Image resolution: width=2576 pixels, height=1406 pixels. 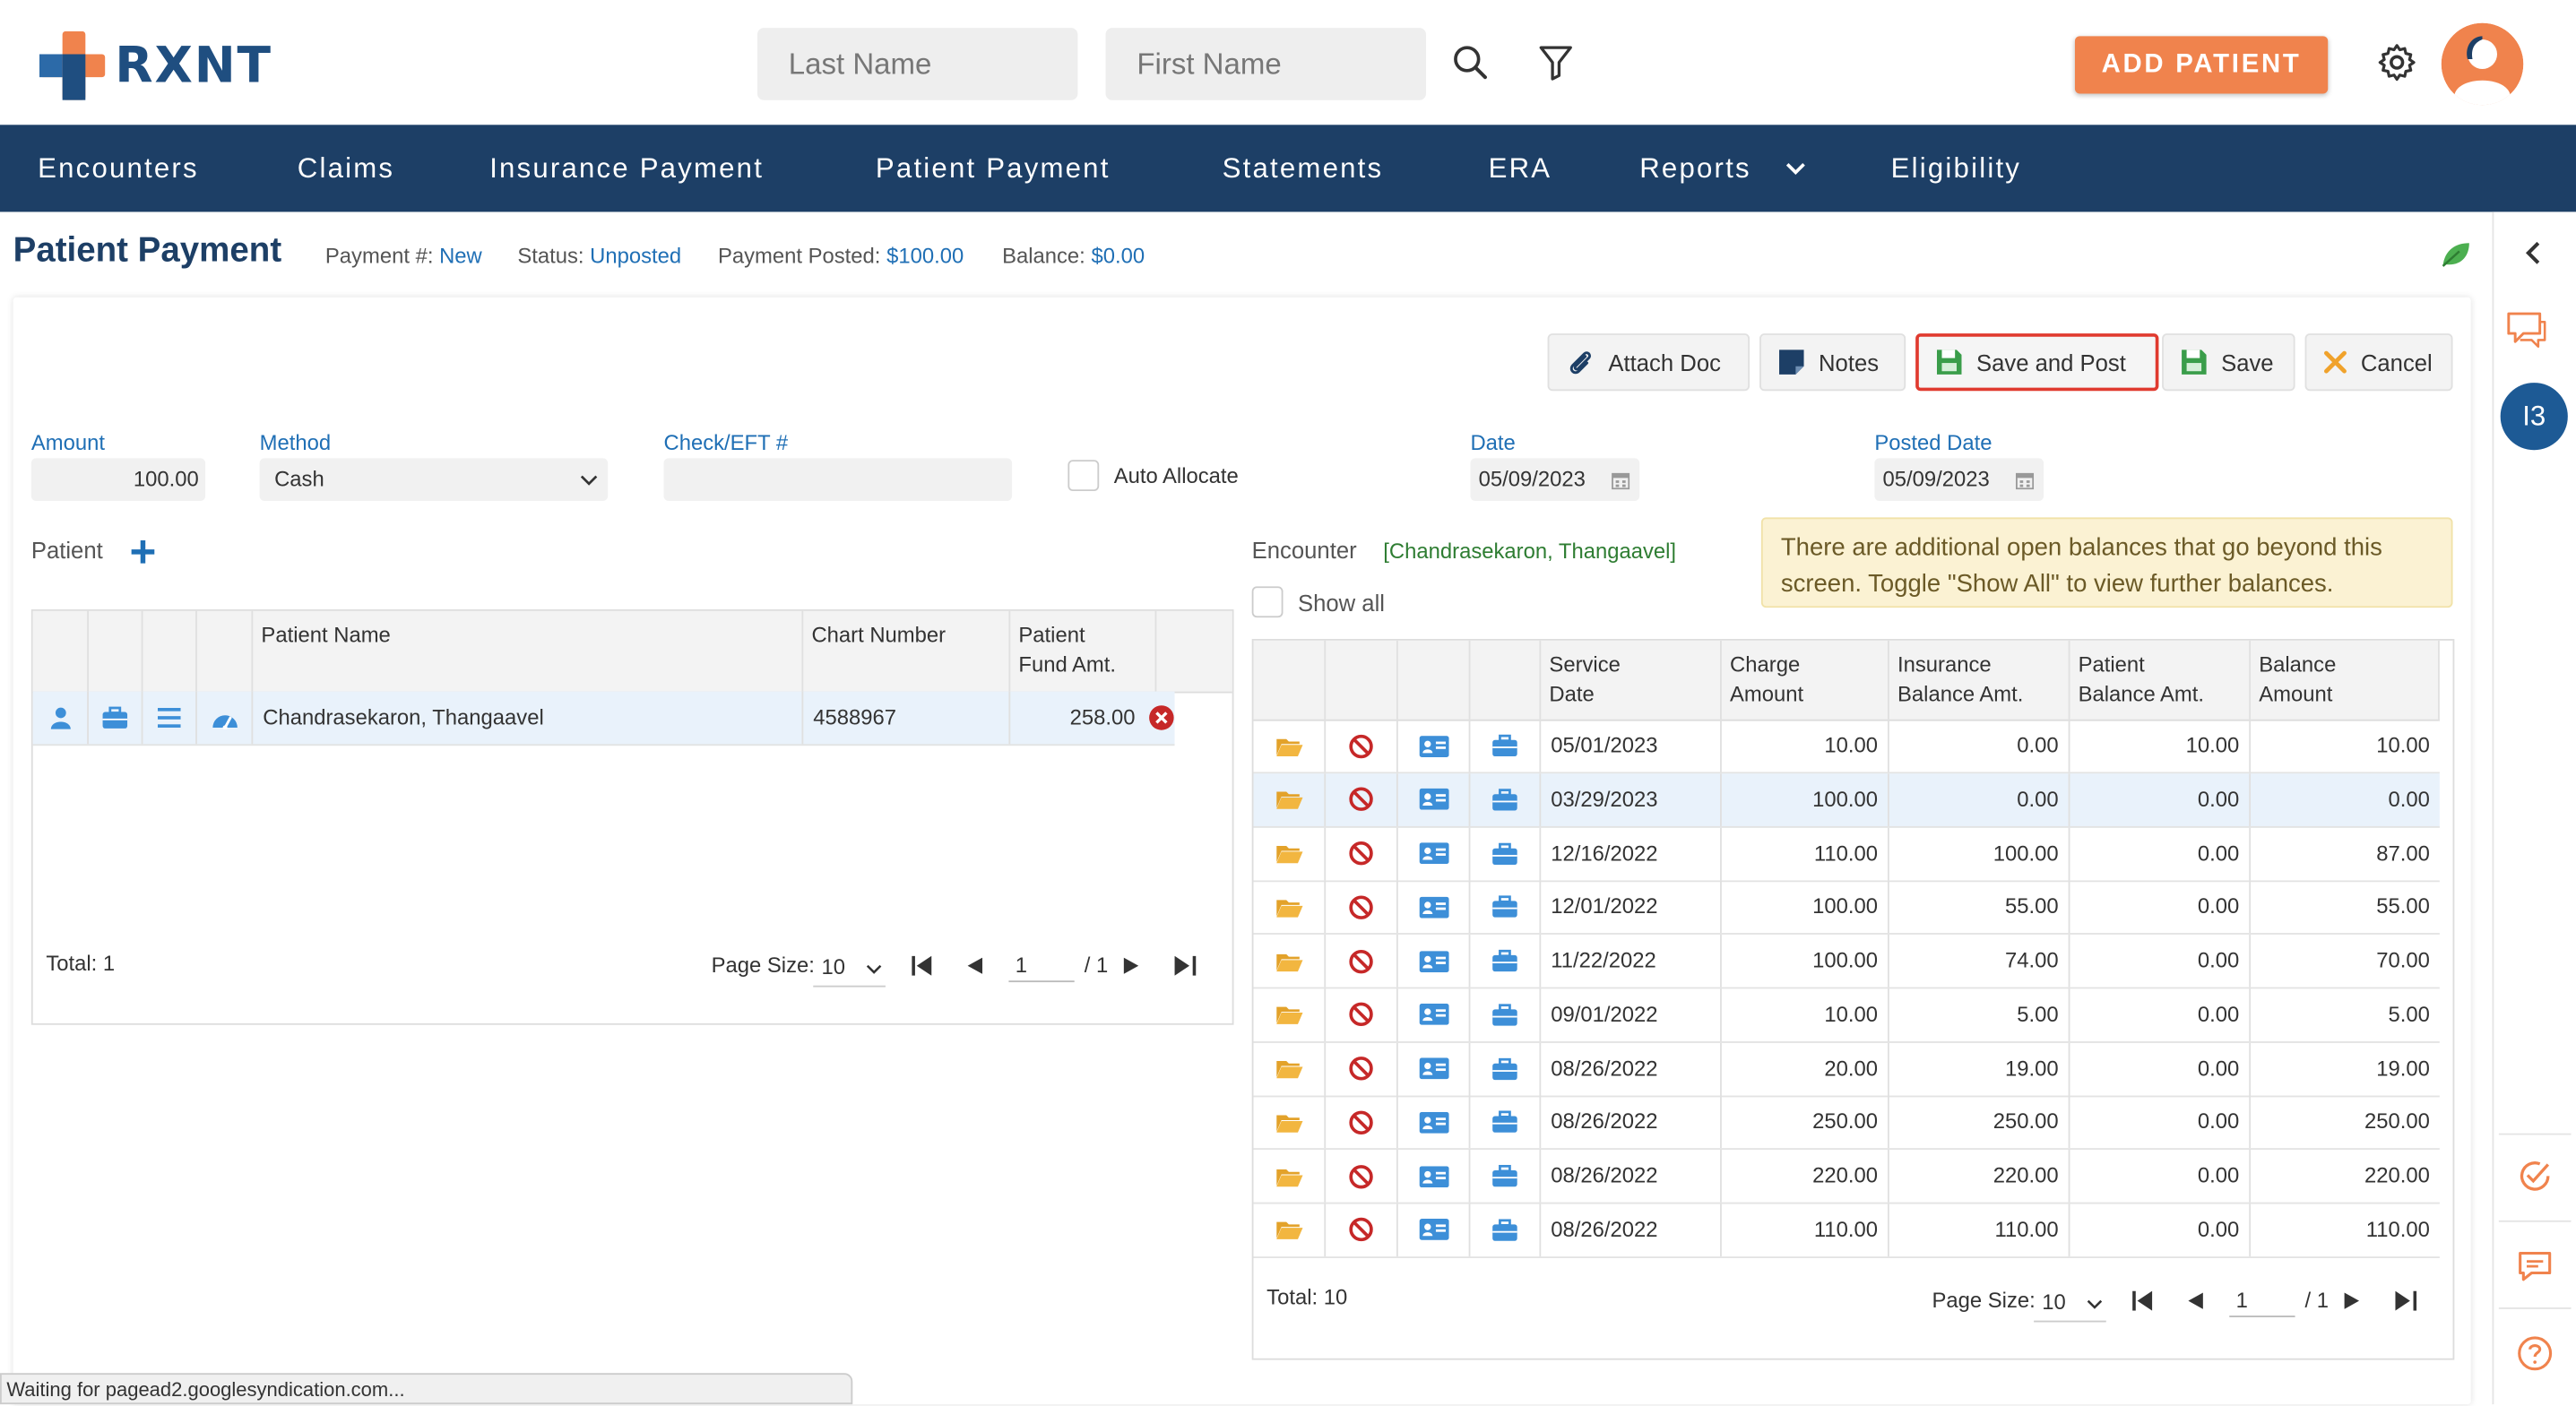 I want to click on table-row: 09/01/2022 10.00 5.00 0.00 5.00, so click(x=1846, y=1016).